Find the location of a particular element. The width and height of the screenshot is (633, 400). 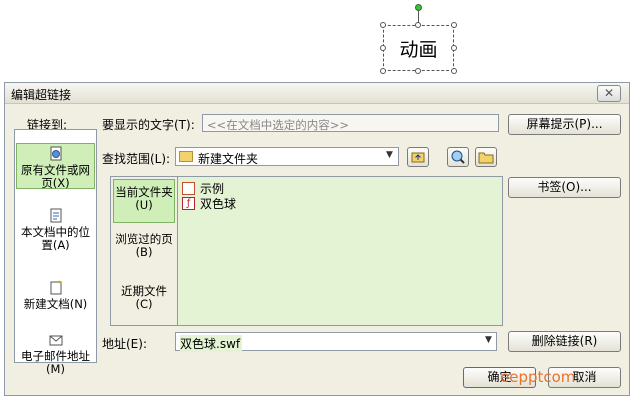

display-text-label: 要显示的文字(T): is located at coordinates (148, 125).